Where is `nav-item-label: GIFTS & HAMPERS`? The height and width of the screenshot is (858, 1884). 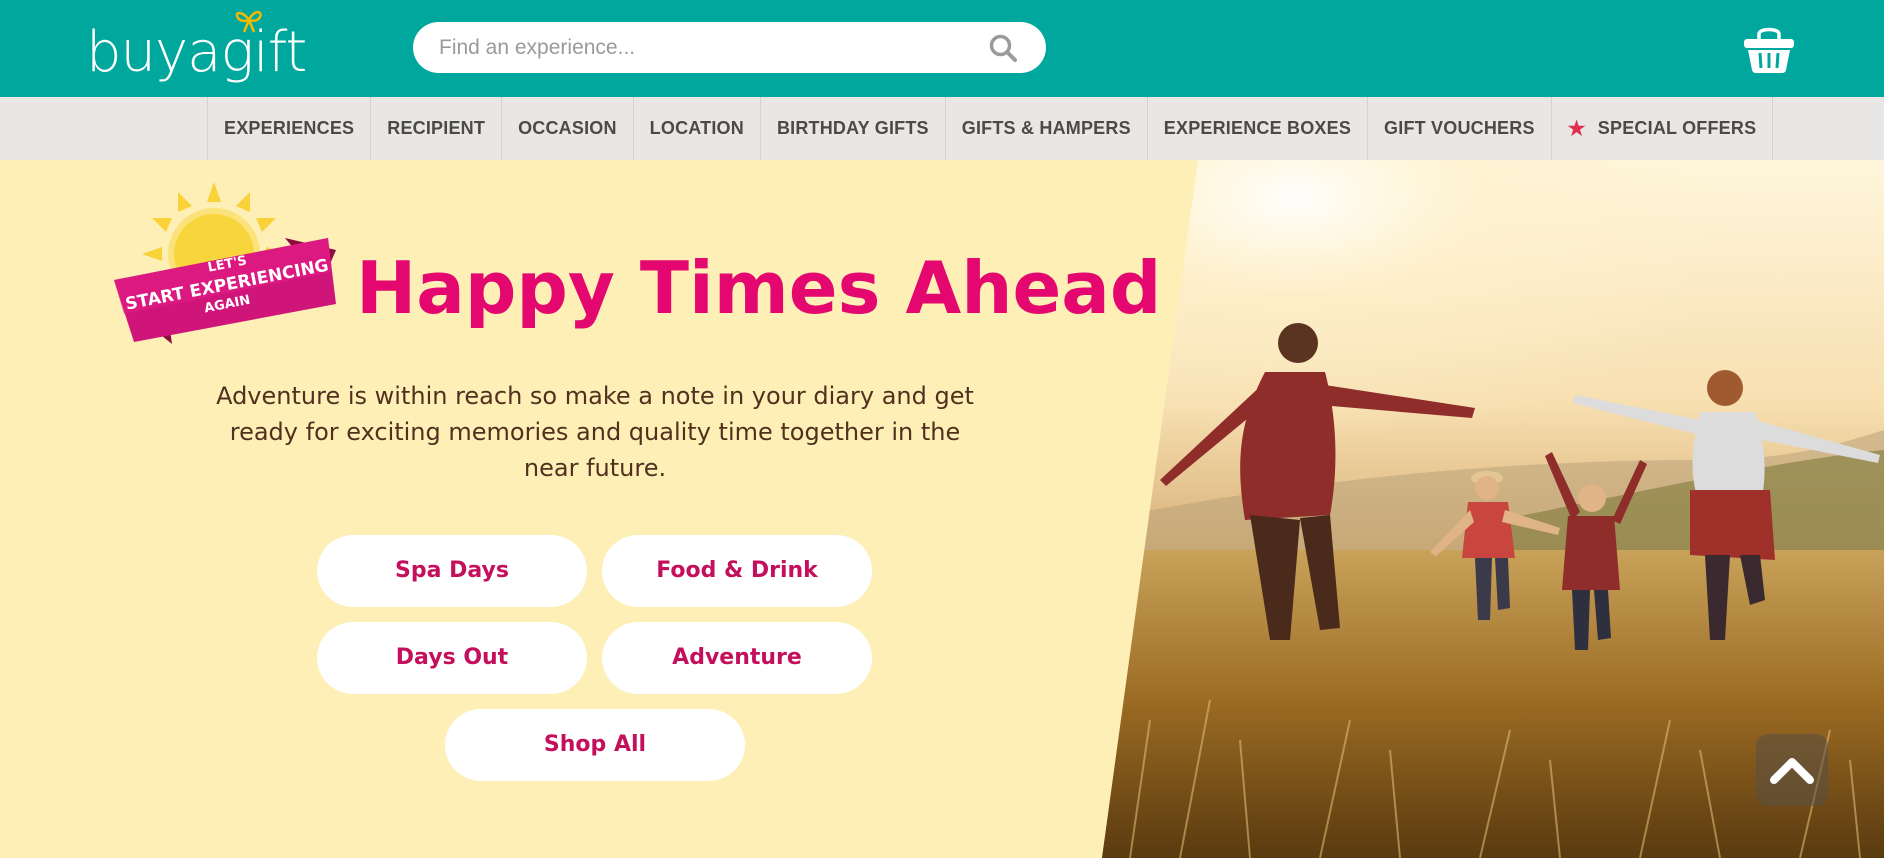
nav-item-label: GIFTS & HAMPERS is located at coordinates (1046, 128).